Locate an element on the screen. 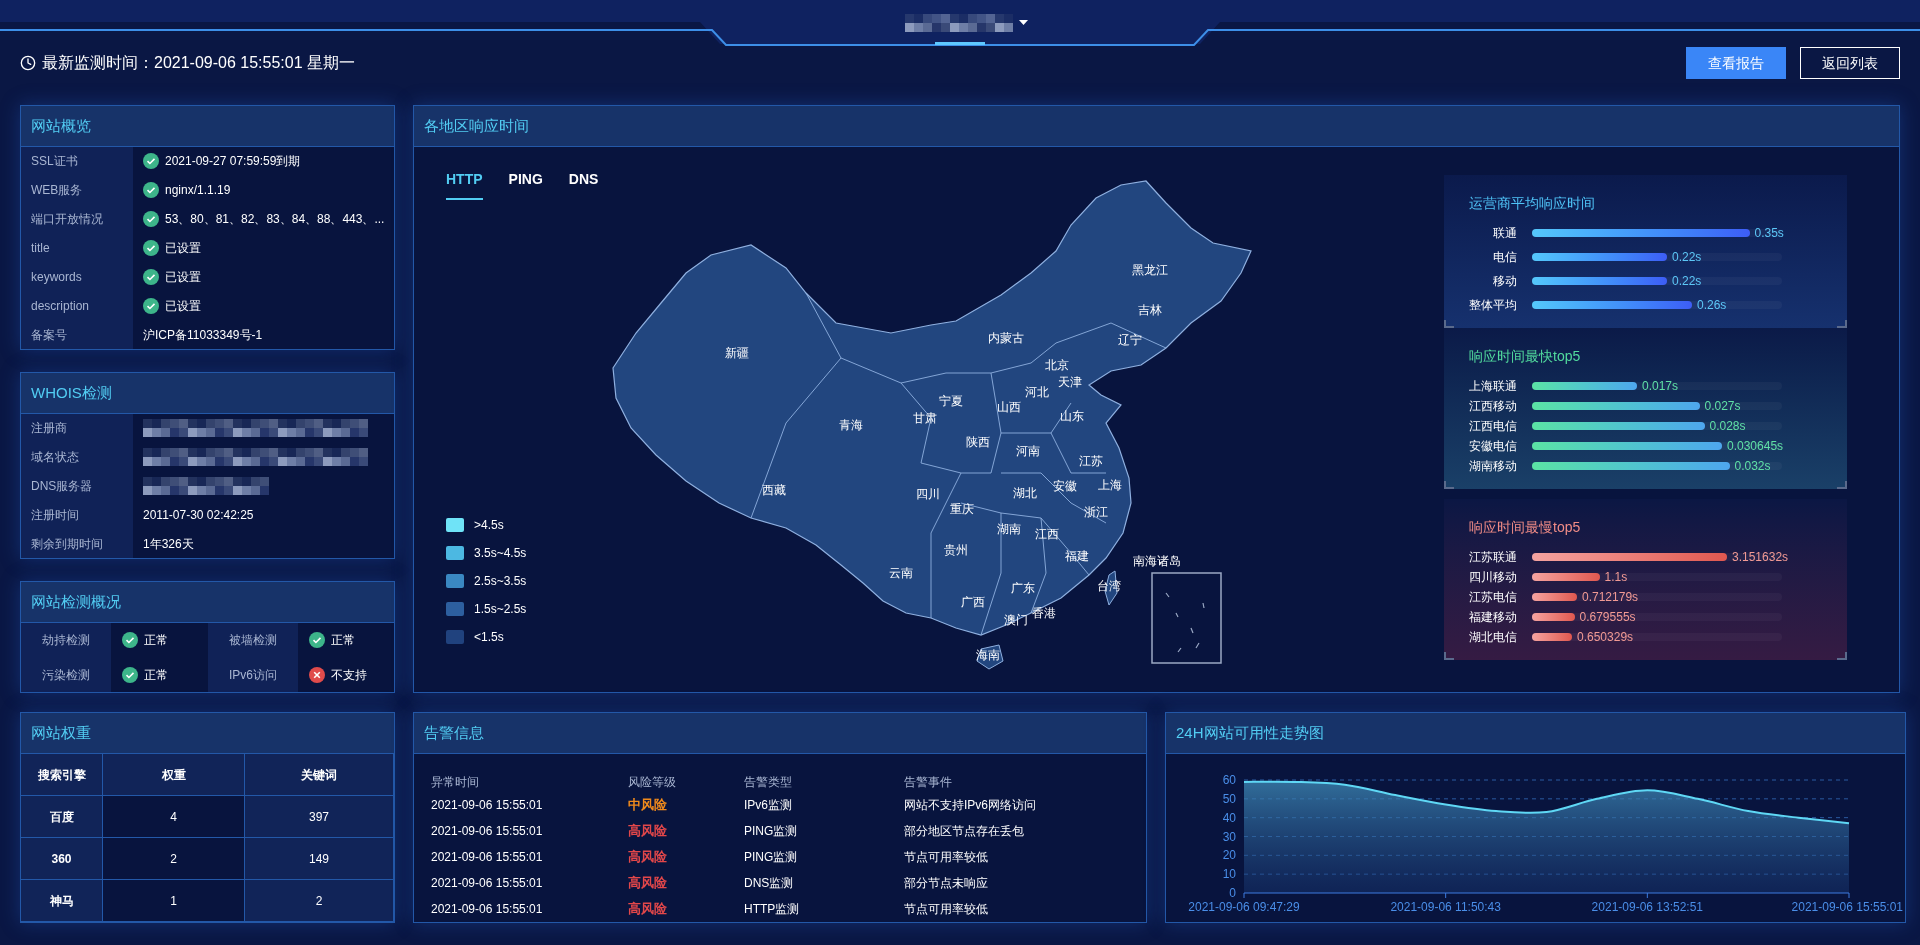 The width and height of the screenshot is (1920, 945). bar-label: 福建移动 is located at coordinates (1493, 617).